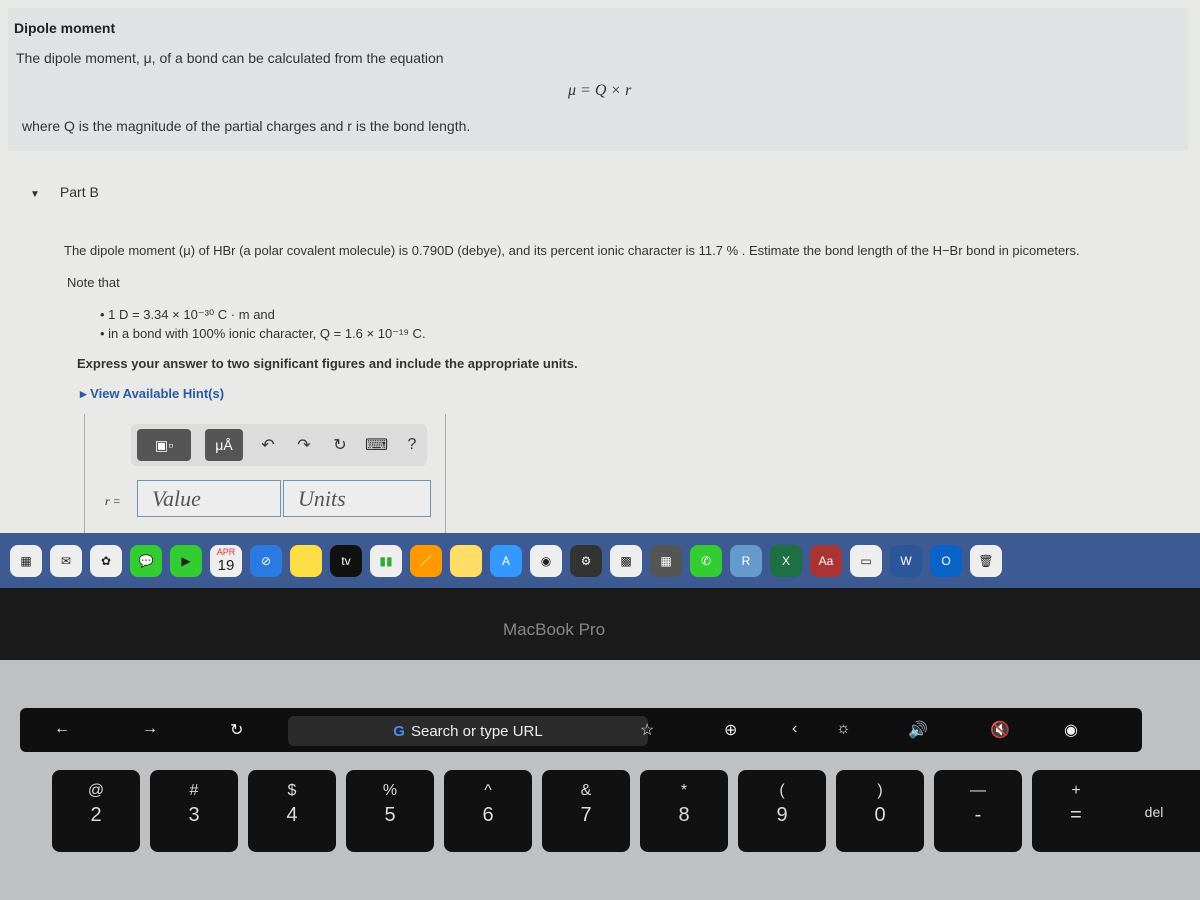 The width and height of the screenshot is (1200, 900). What do you see at coordinates (191, 314) in the screenshot?
I see `bullet-text: 1 D = 3.34 × 10⁻³⁰ C · m and` at bounding box center [191, 314].